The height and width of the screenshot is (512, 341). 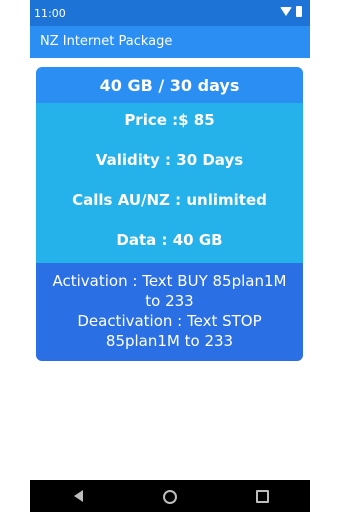 I want to click on status-icons, so click(x=291, y=11).